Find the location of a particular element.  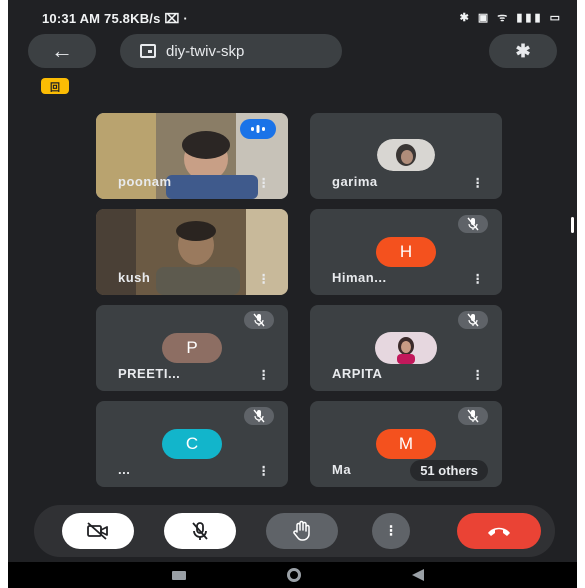

participant-tile-others: M Ma 51 others is located at coordinates (406, 444).